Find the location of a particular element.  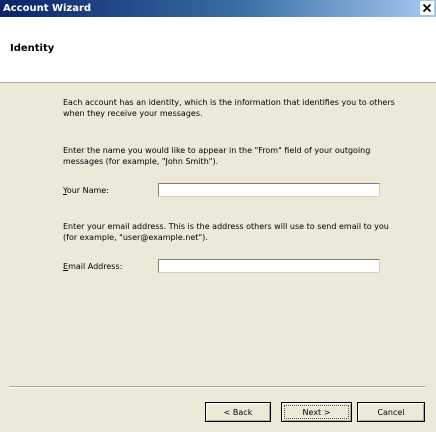

title-bar: Account Wizard is located at coordinates (218, 8).